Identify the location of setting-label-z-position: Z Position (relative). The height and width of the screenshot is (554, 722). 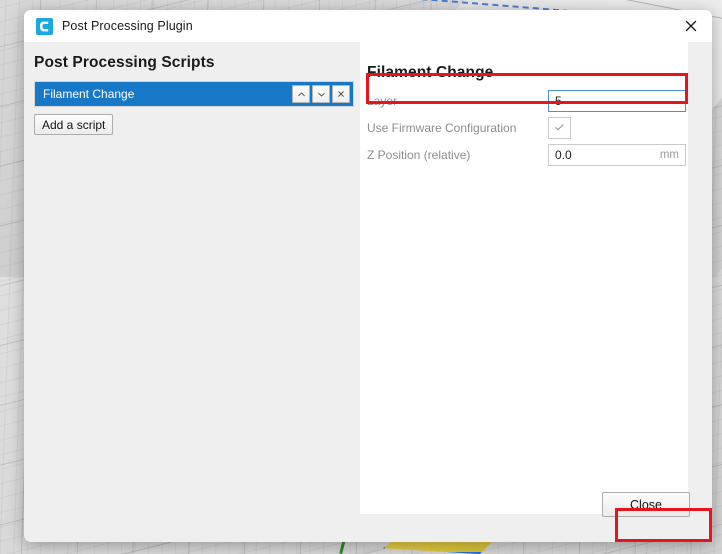
(419, 154).